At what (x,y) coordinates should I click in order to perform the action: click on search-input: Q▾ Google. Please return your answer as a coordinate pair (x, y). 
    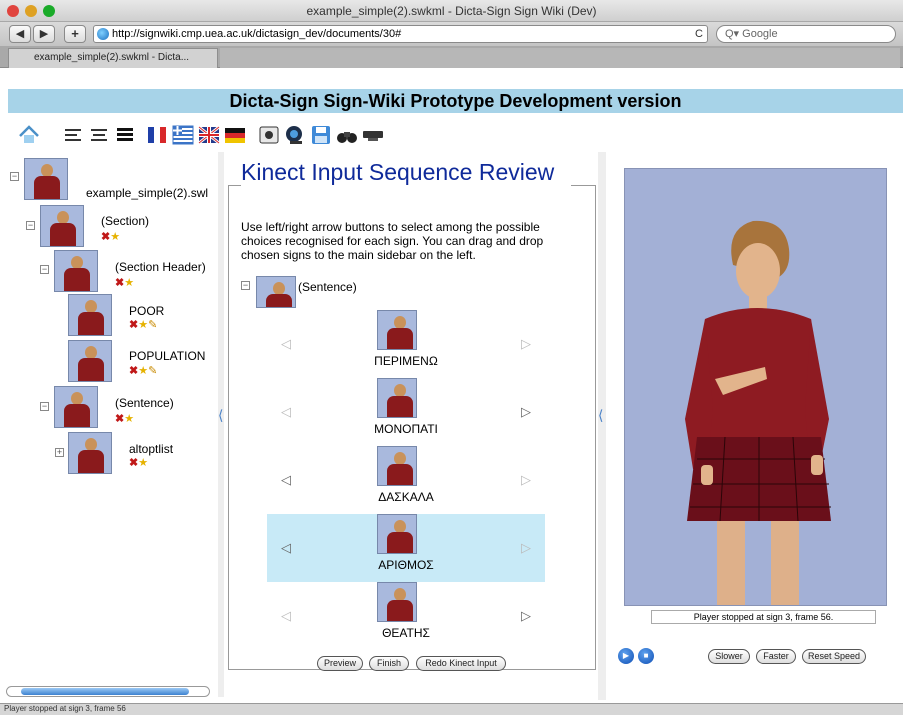
    Looking at the image, I should click on (806, 34).